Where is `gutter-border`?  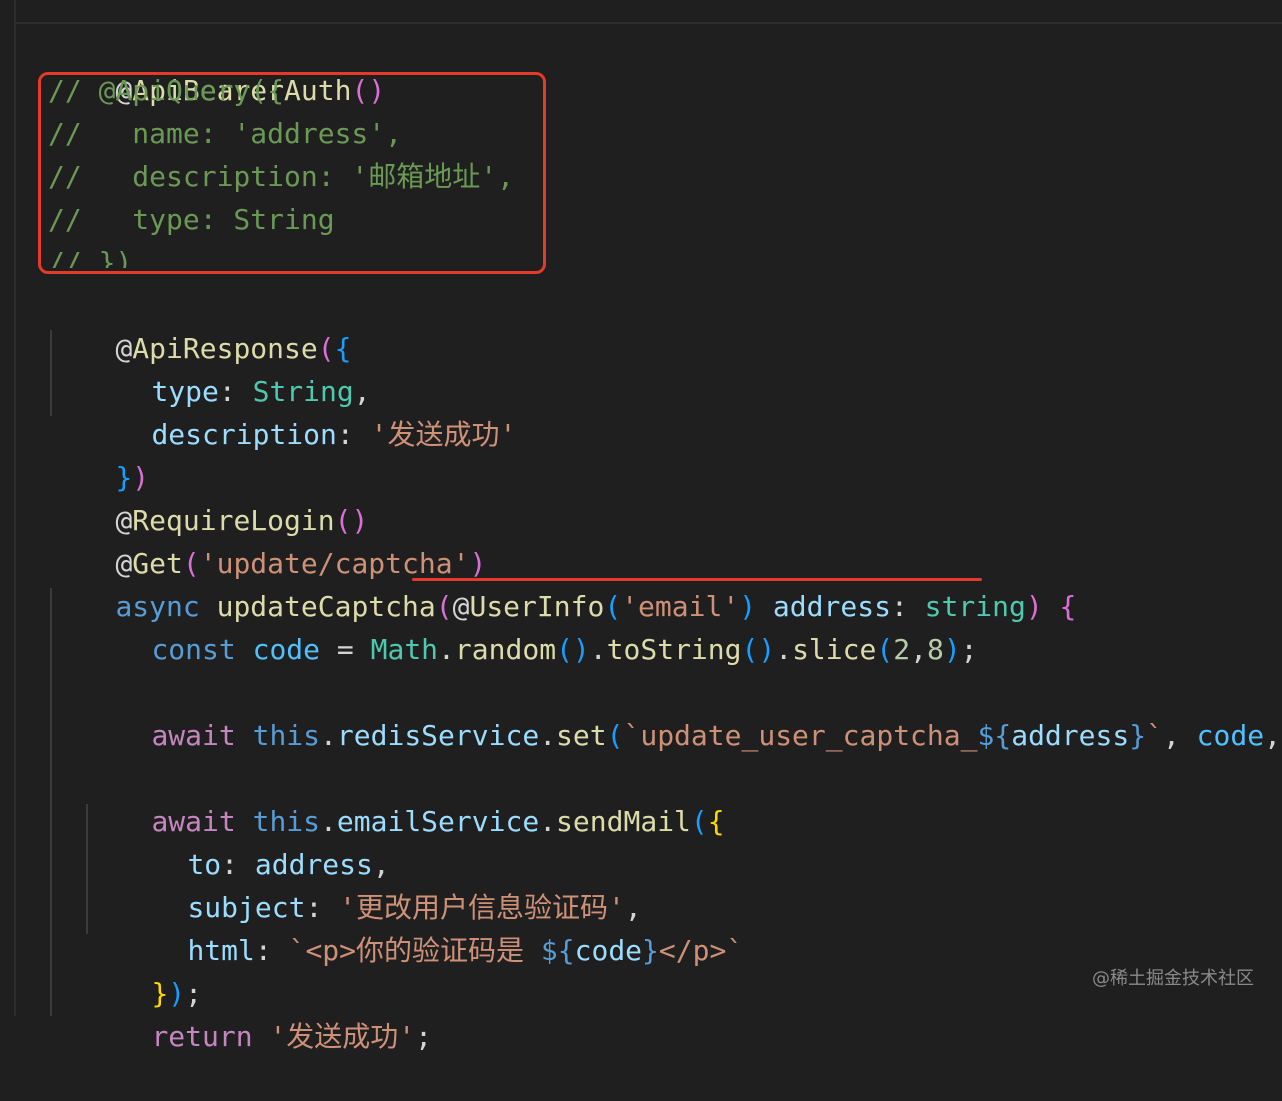
gutter-border is located at coordinates (15, 508).